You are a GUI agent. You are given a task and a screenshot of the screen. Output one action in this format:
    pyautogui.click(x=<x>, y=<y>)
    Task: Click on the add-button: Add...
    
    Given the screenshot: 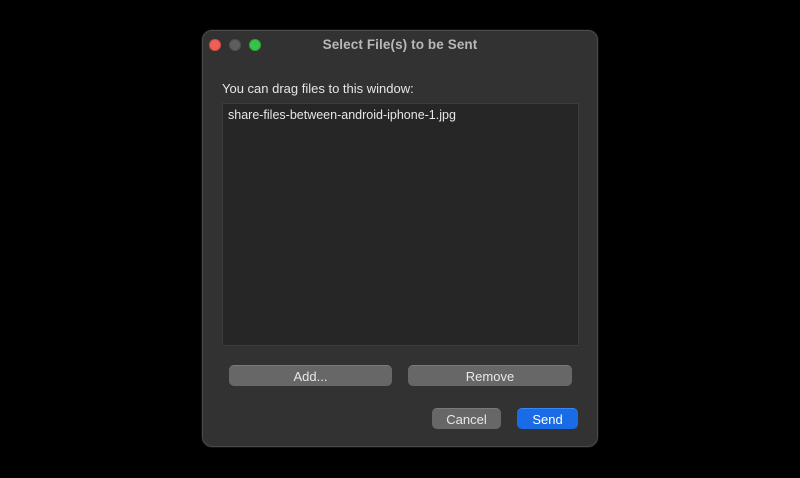 What is the action you would take?
    pyautogui.click(x=310, y=375)
    